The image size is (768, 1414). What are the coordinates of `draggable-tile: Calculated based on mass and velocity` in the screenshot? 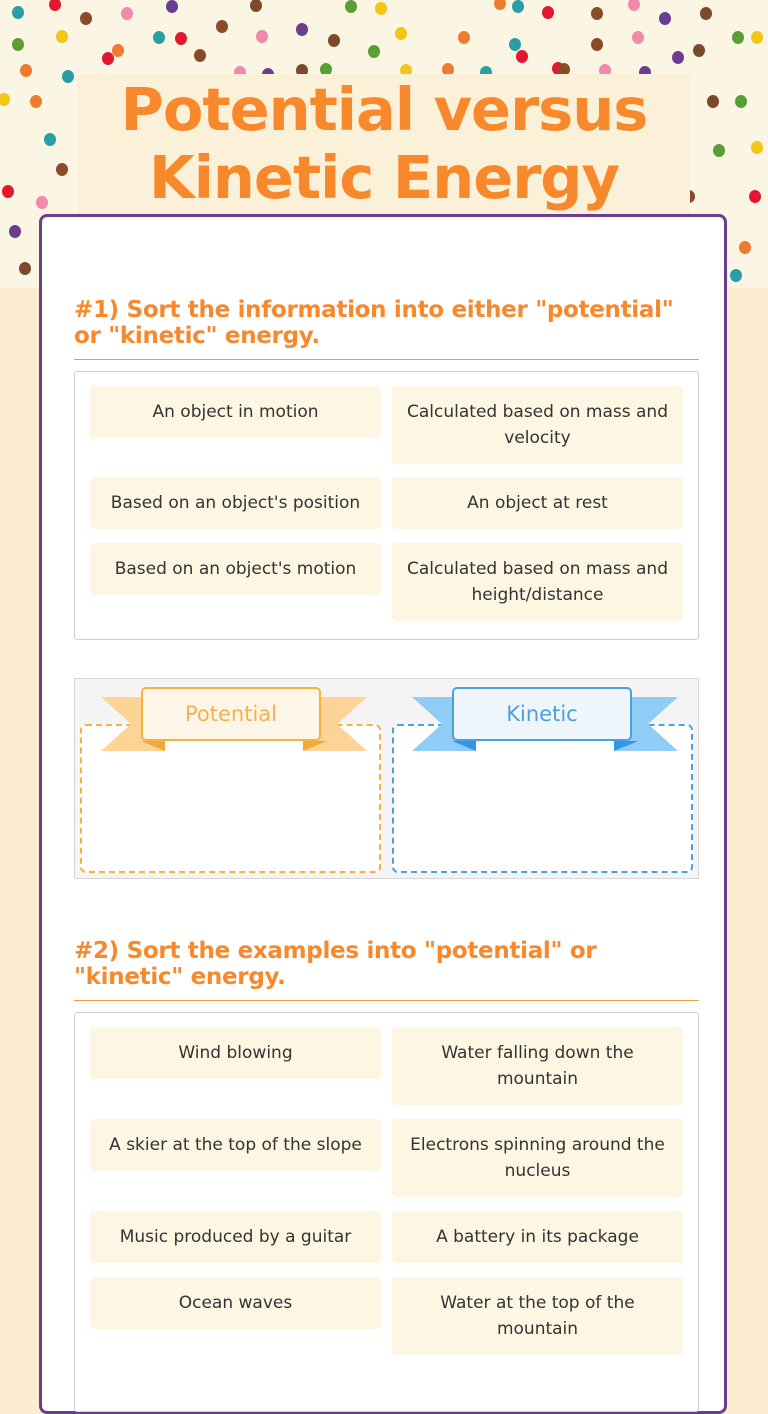 It's located at (537, 425).